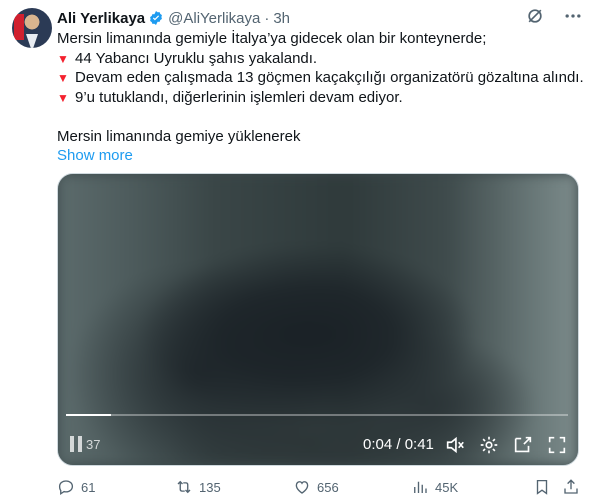 This screenshot has width=595, height=498. What do you see at coordinates (93, 444) in the screenshot?
I see `pause-label: 37` at bounding box center [93, 444].